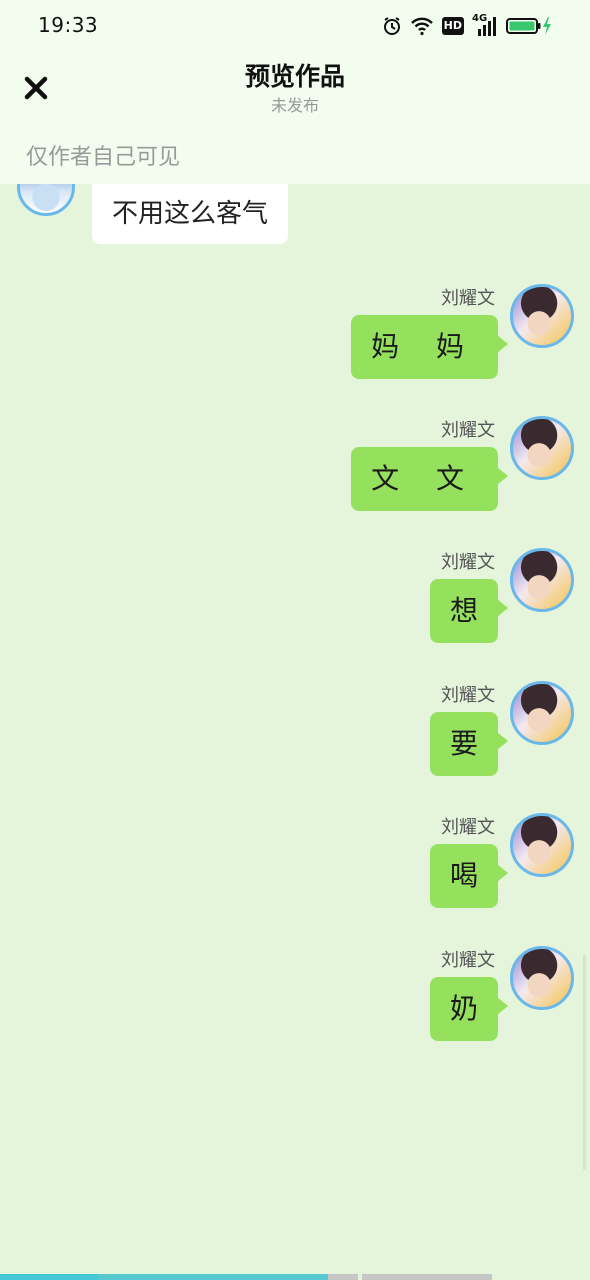 This screenshot has width=590, height=1280. What do you see at coordinates (485, 24) in the screenshot?
I see `signal-4g-icon: 4G` at bounding box center [485, 24].